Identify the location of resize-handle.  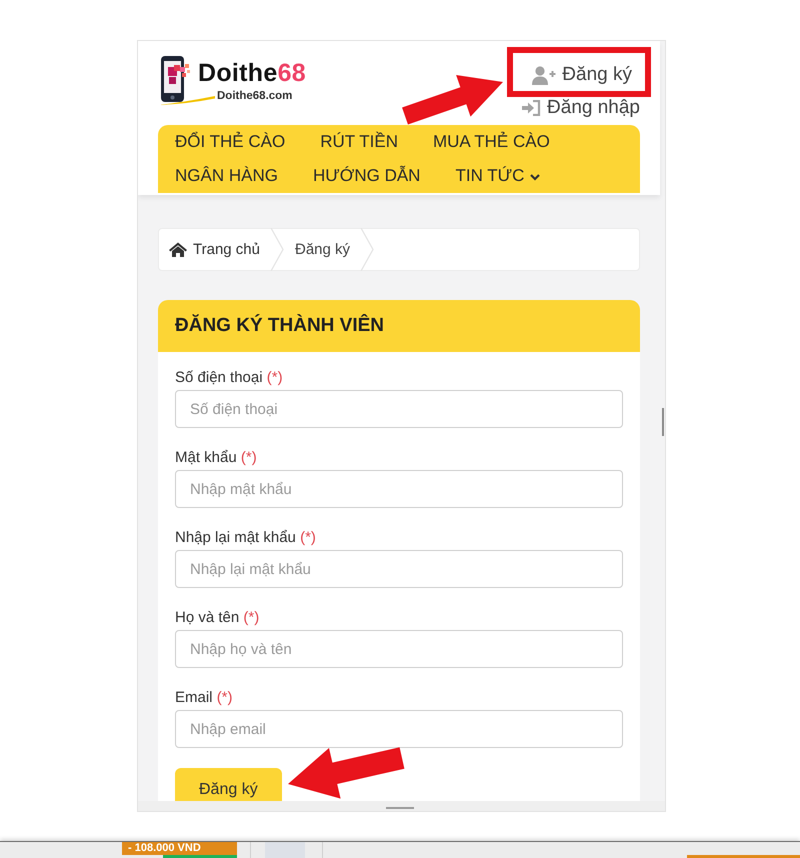
(400, 808).